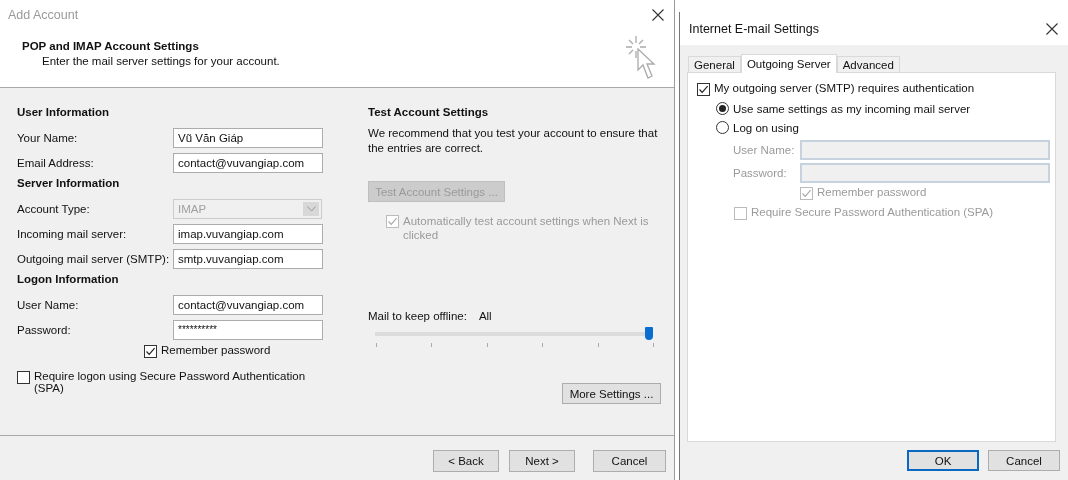  What do you see at coordinates (72, 233) in the screenshot?
I see `field-label: Incoming mail server:` at bounding box center [72, 233].